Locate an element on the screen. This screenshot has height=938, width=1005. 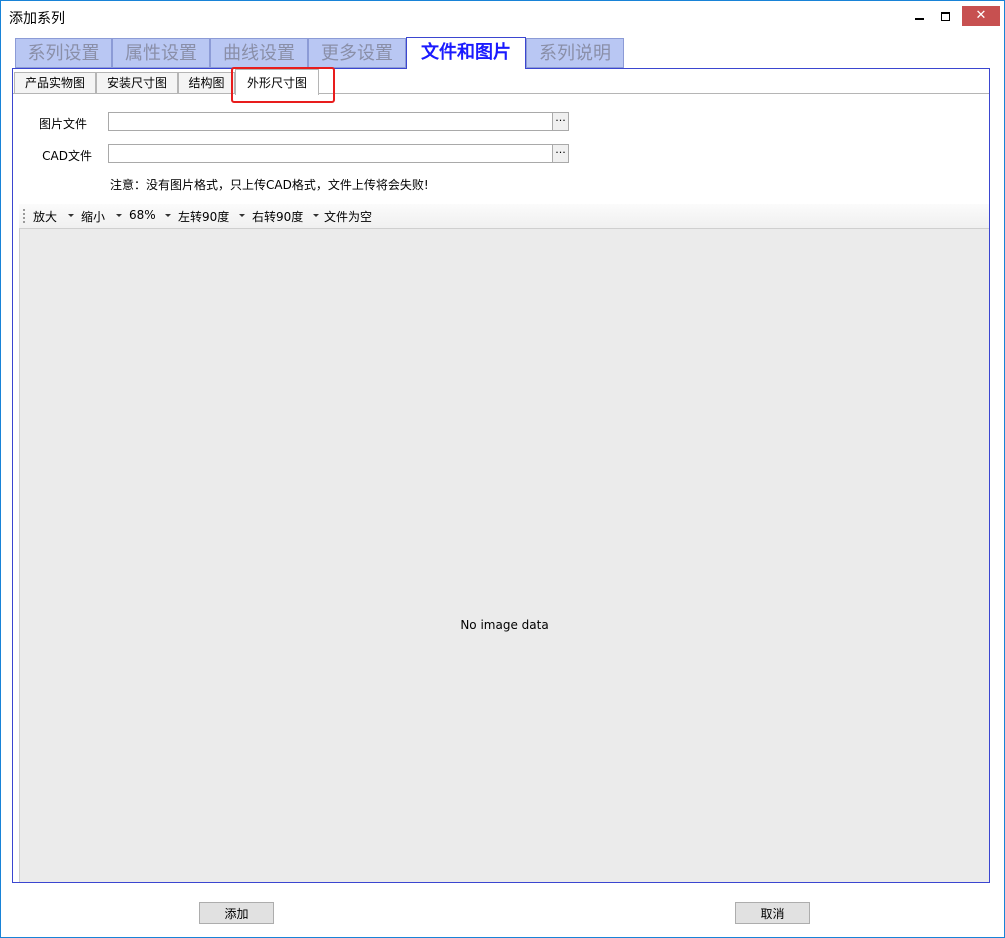
file-status-label: 文件为空 is located at coordinates (348, 217).